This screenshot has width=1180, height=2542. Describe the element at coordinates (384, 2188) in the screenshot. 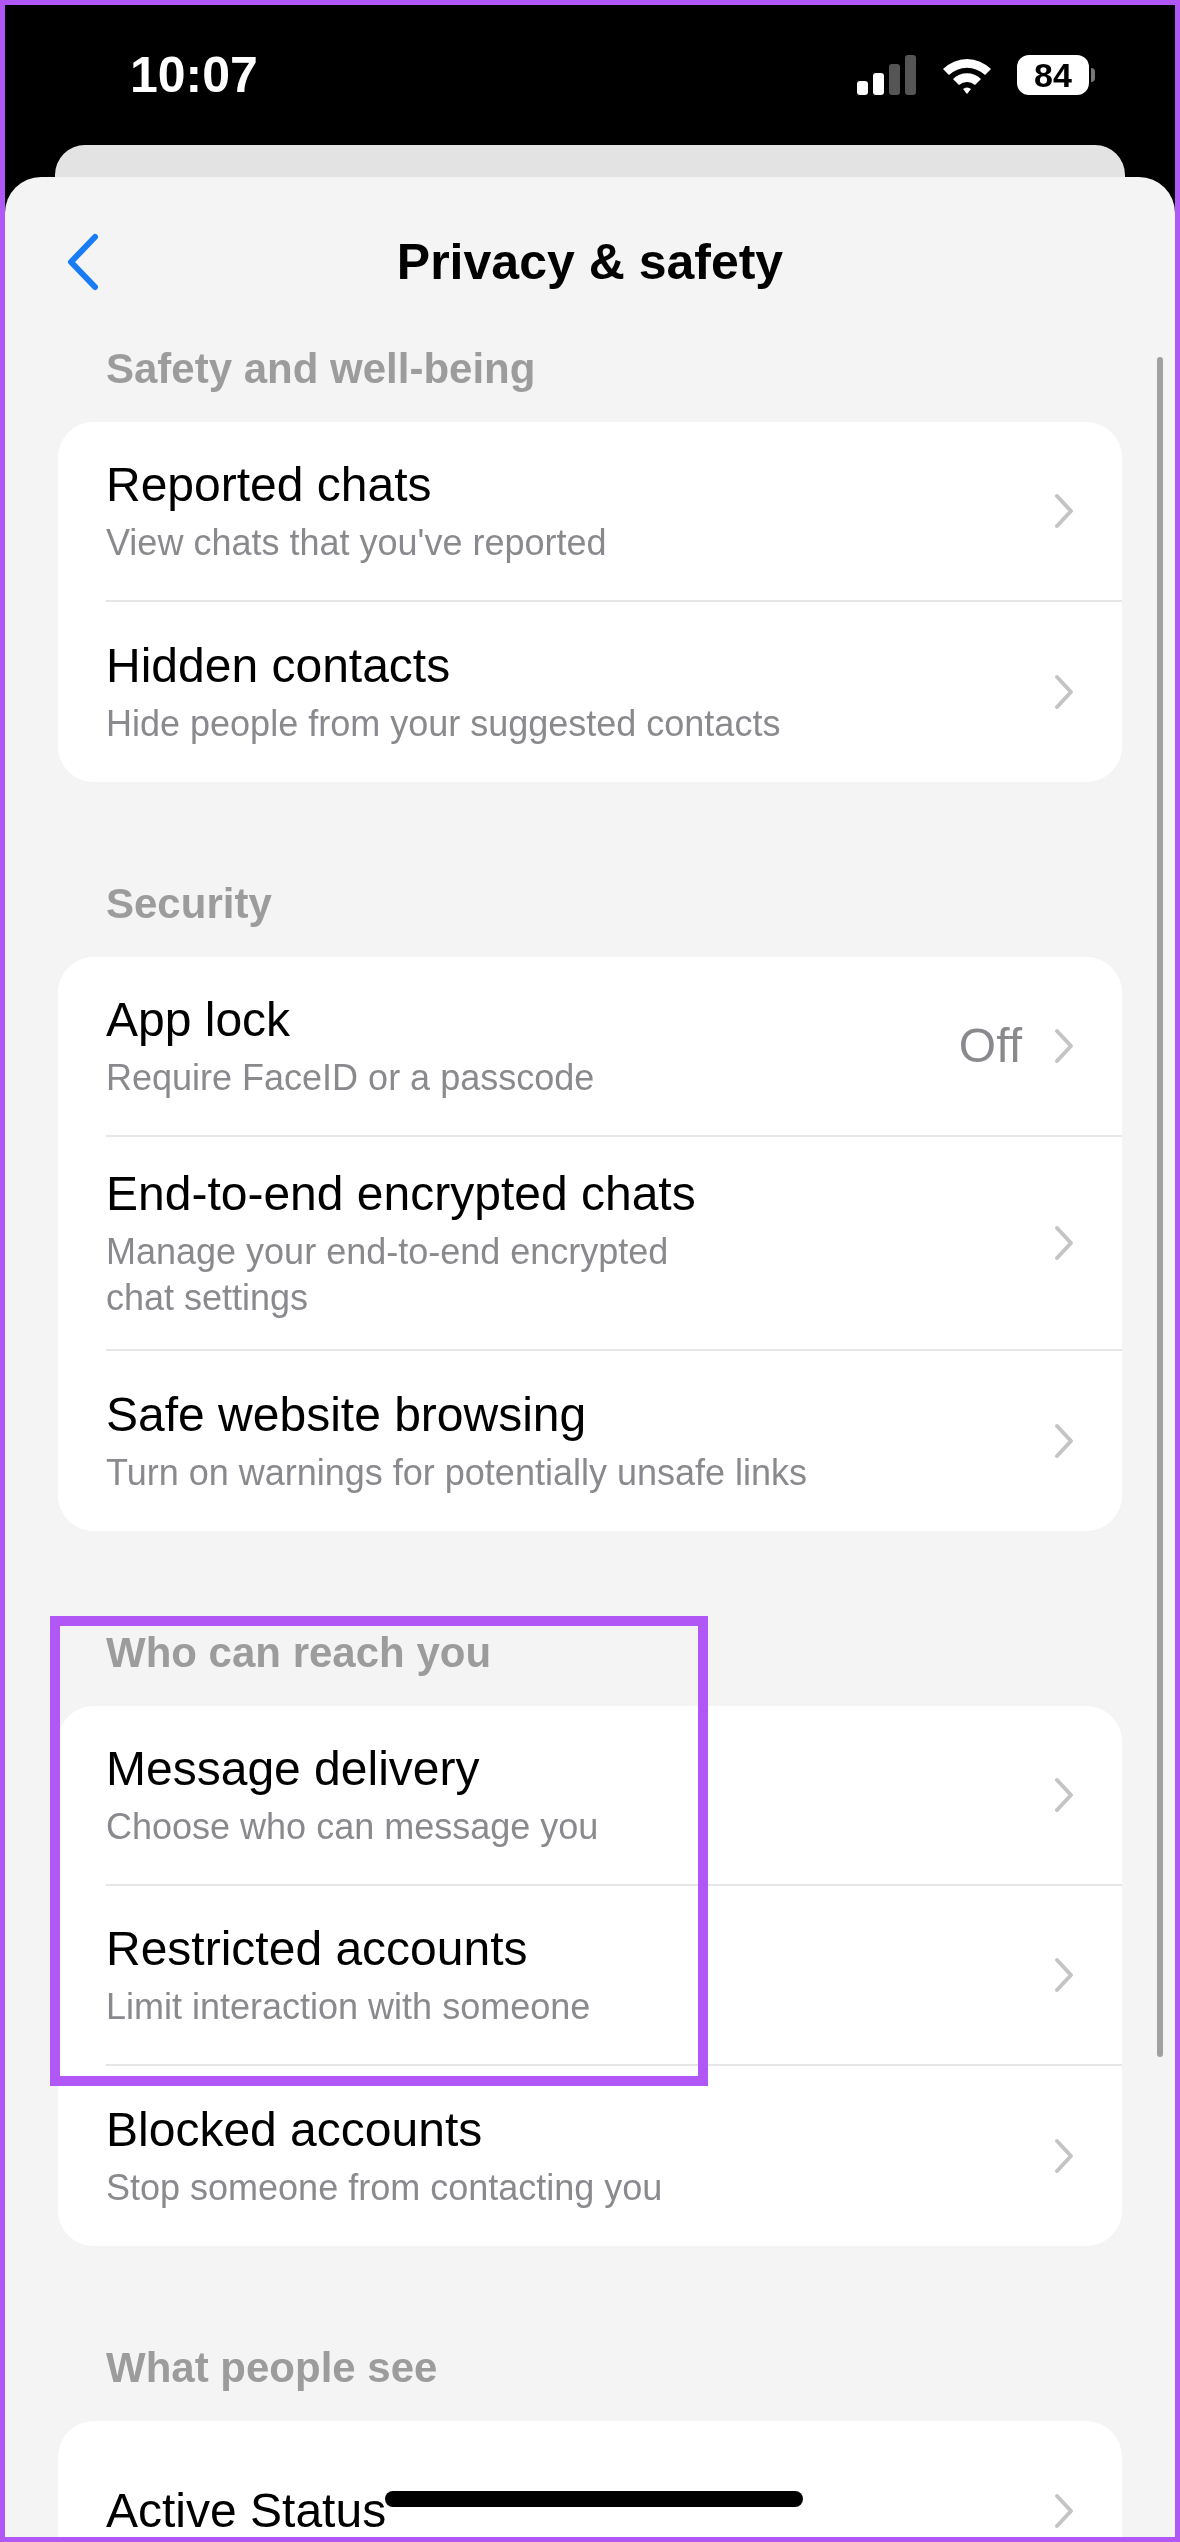

I see `row-subtitle: Stop someone from contacting you` at that location.